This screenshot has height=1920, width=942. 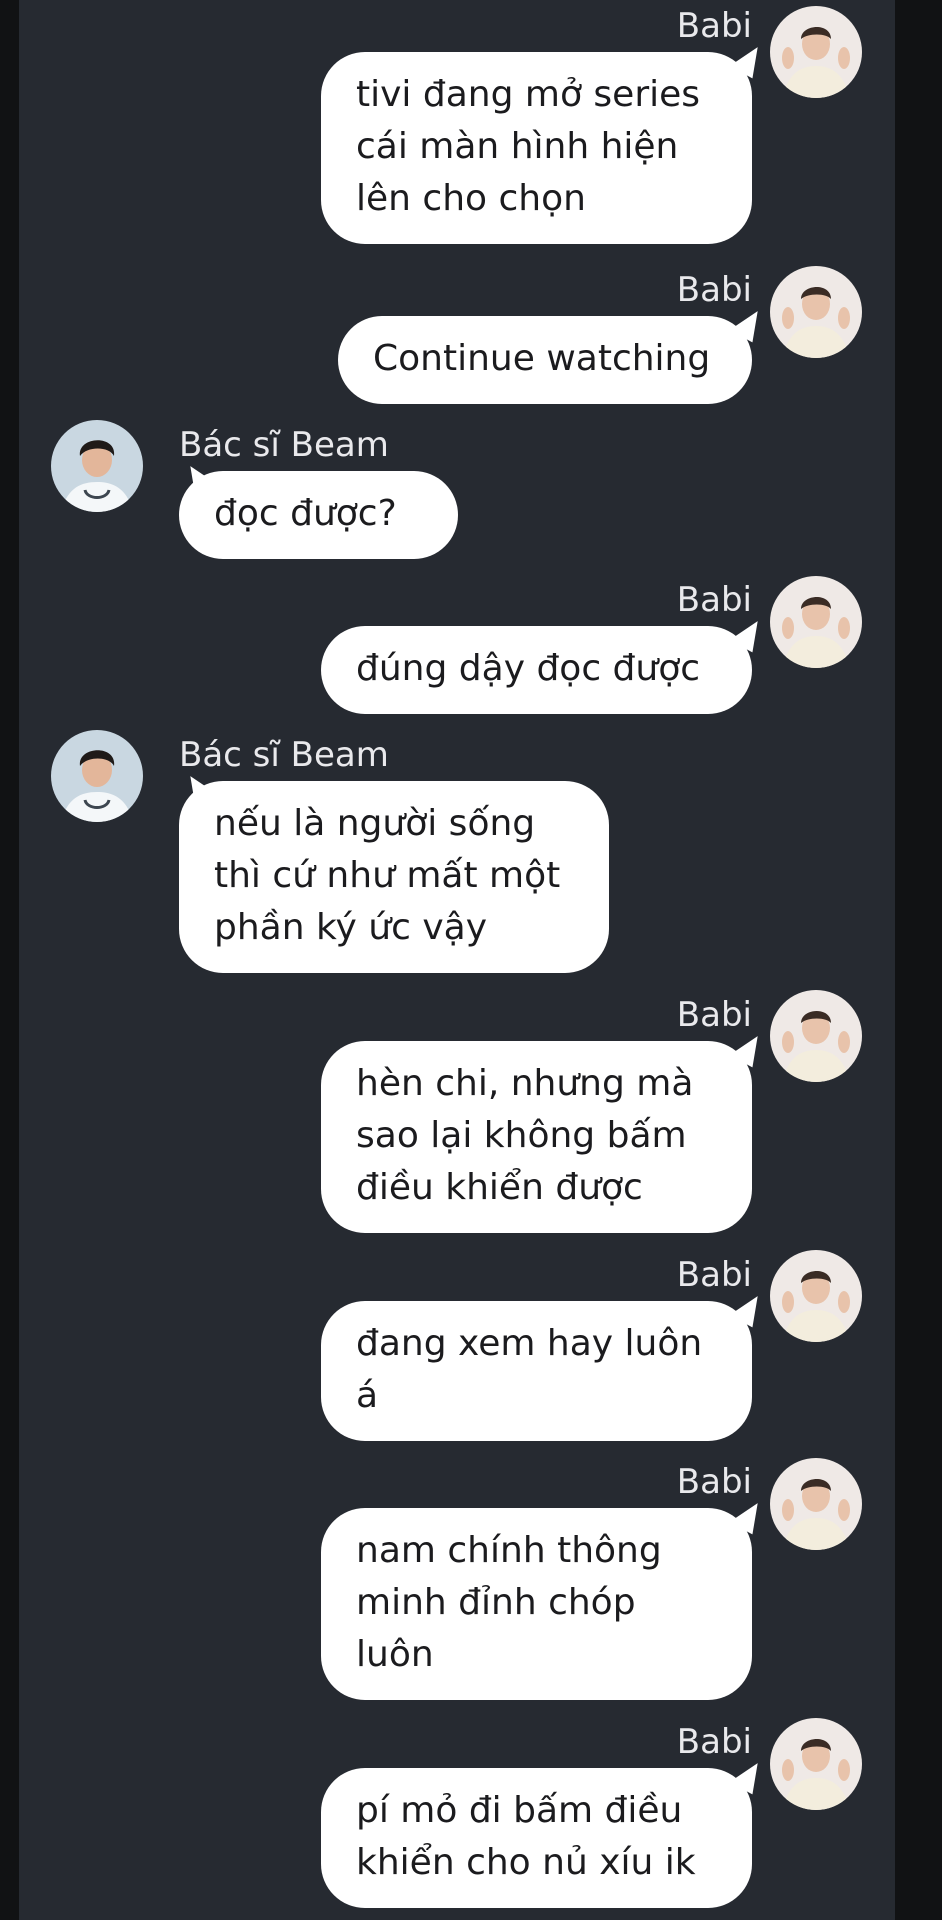 What do you see at coordinates (305, 513) in the screenshot?
I see `message-text-line: đọc được?` at bounding box center [305, 513].